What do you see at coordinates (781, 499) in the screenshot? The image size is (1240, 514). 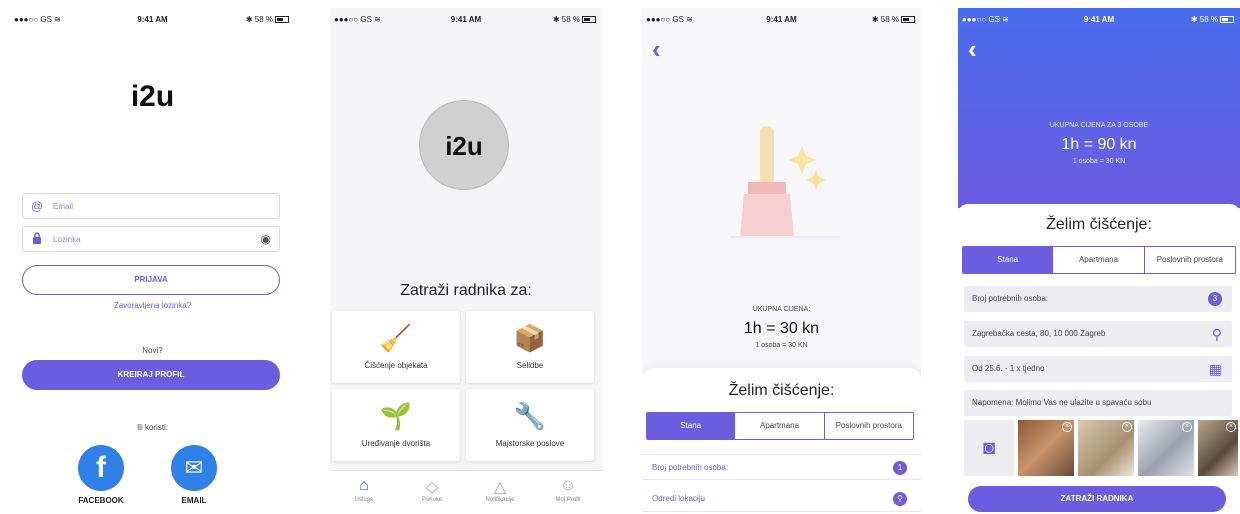 I see `location-row: Odredi lokaciju ⚲` at bounding box center [781, 499].